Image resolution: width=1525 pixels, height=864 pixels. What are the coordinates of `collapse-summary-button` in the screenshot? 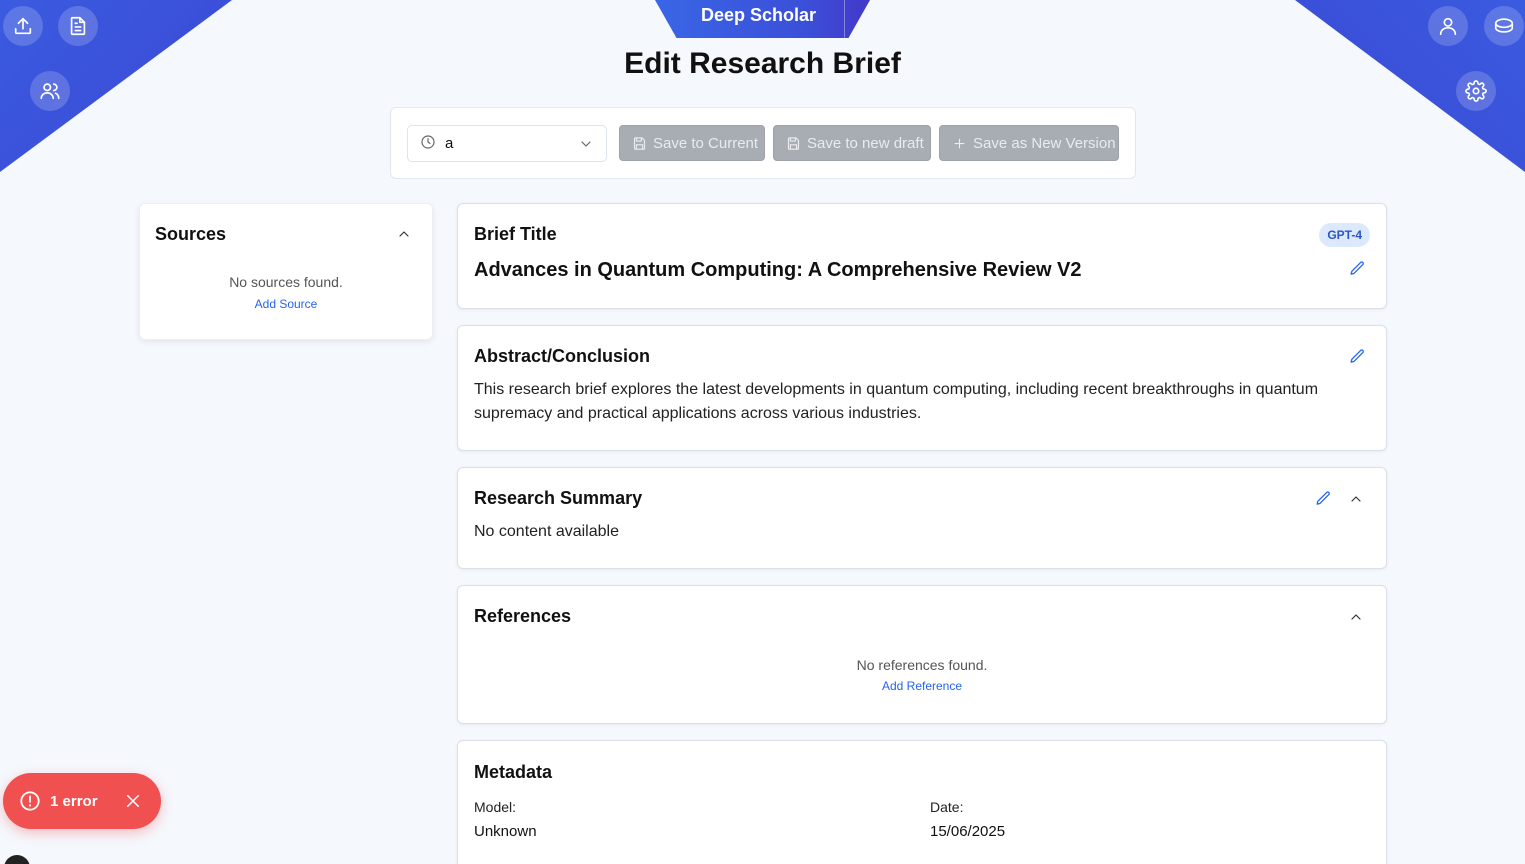 It's located at (1356, 501).